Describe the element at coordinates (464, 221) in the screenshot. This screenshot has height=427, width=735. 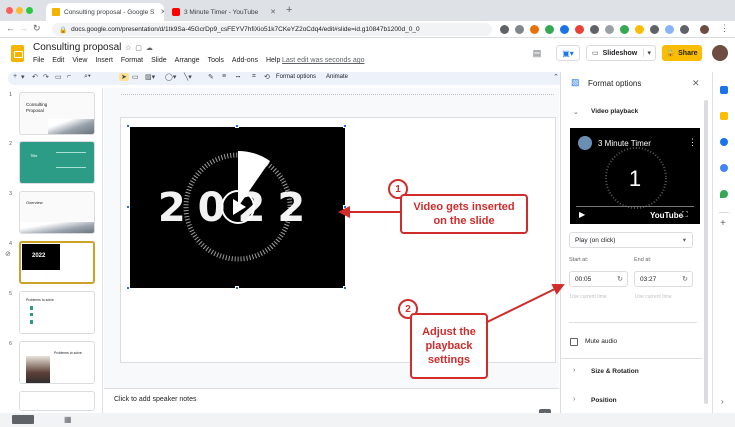
I see `step-1-line-2: on the slide` at that location.